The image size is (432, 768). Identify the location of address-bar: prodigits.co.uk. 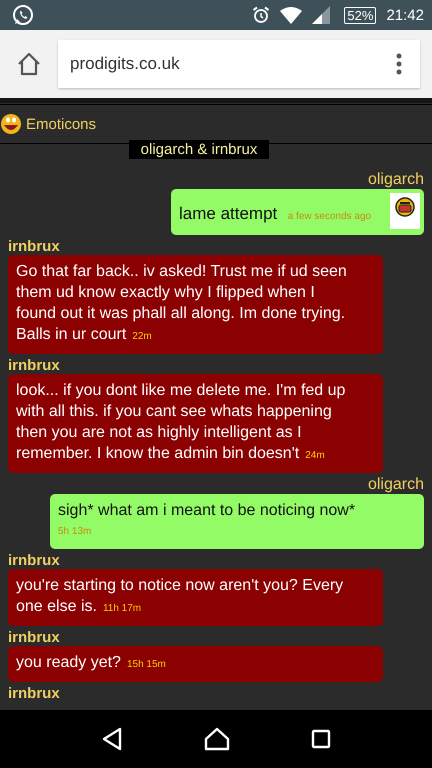
(239, 64).